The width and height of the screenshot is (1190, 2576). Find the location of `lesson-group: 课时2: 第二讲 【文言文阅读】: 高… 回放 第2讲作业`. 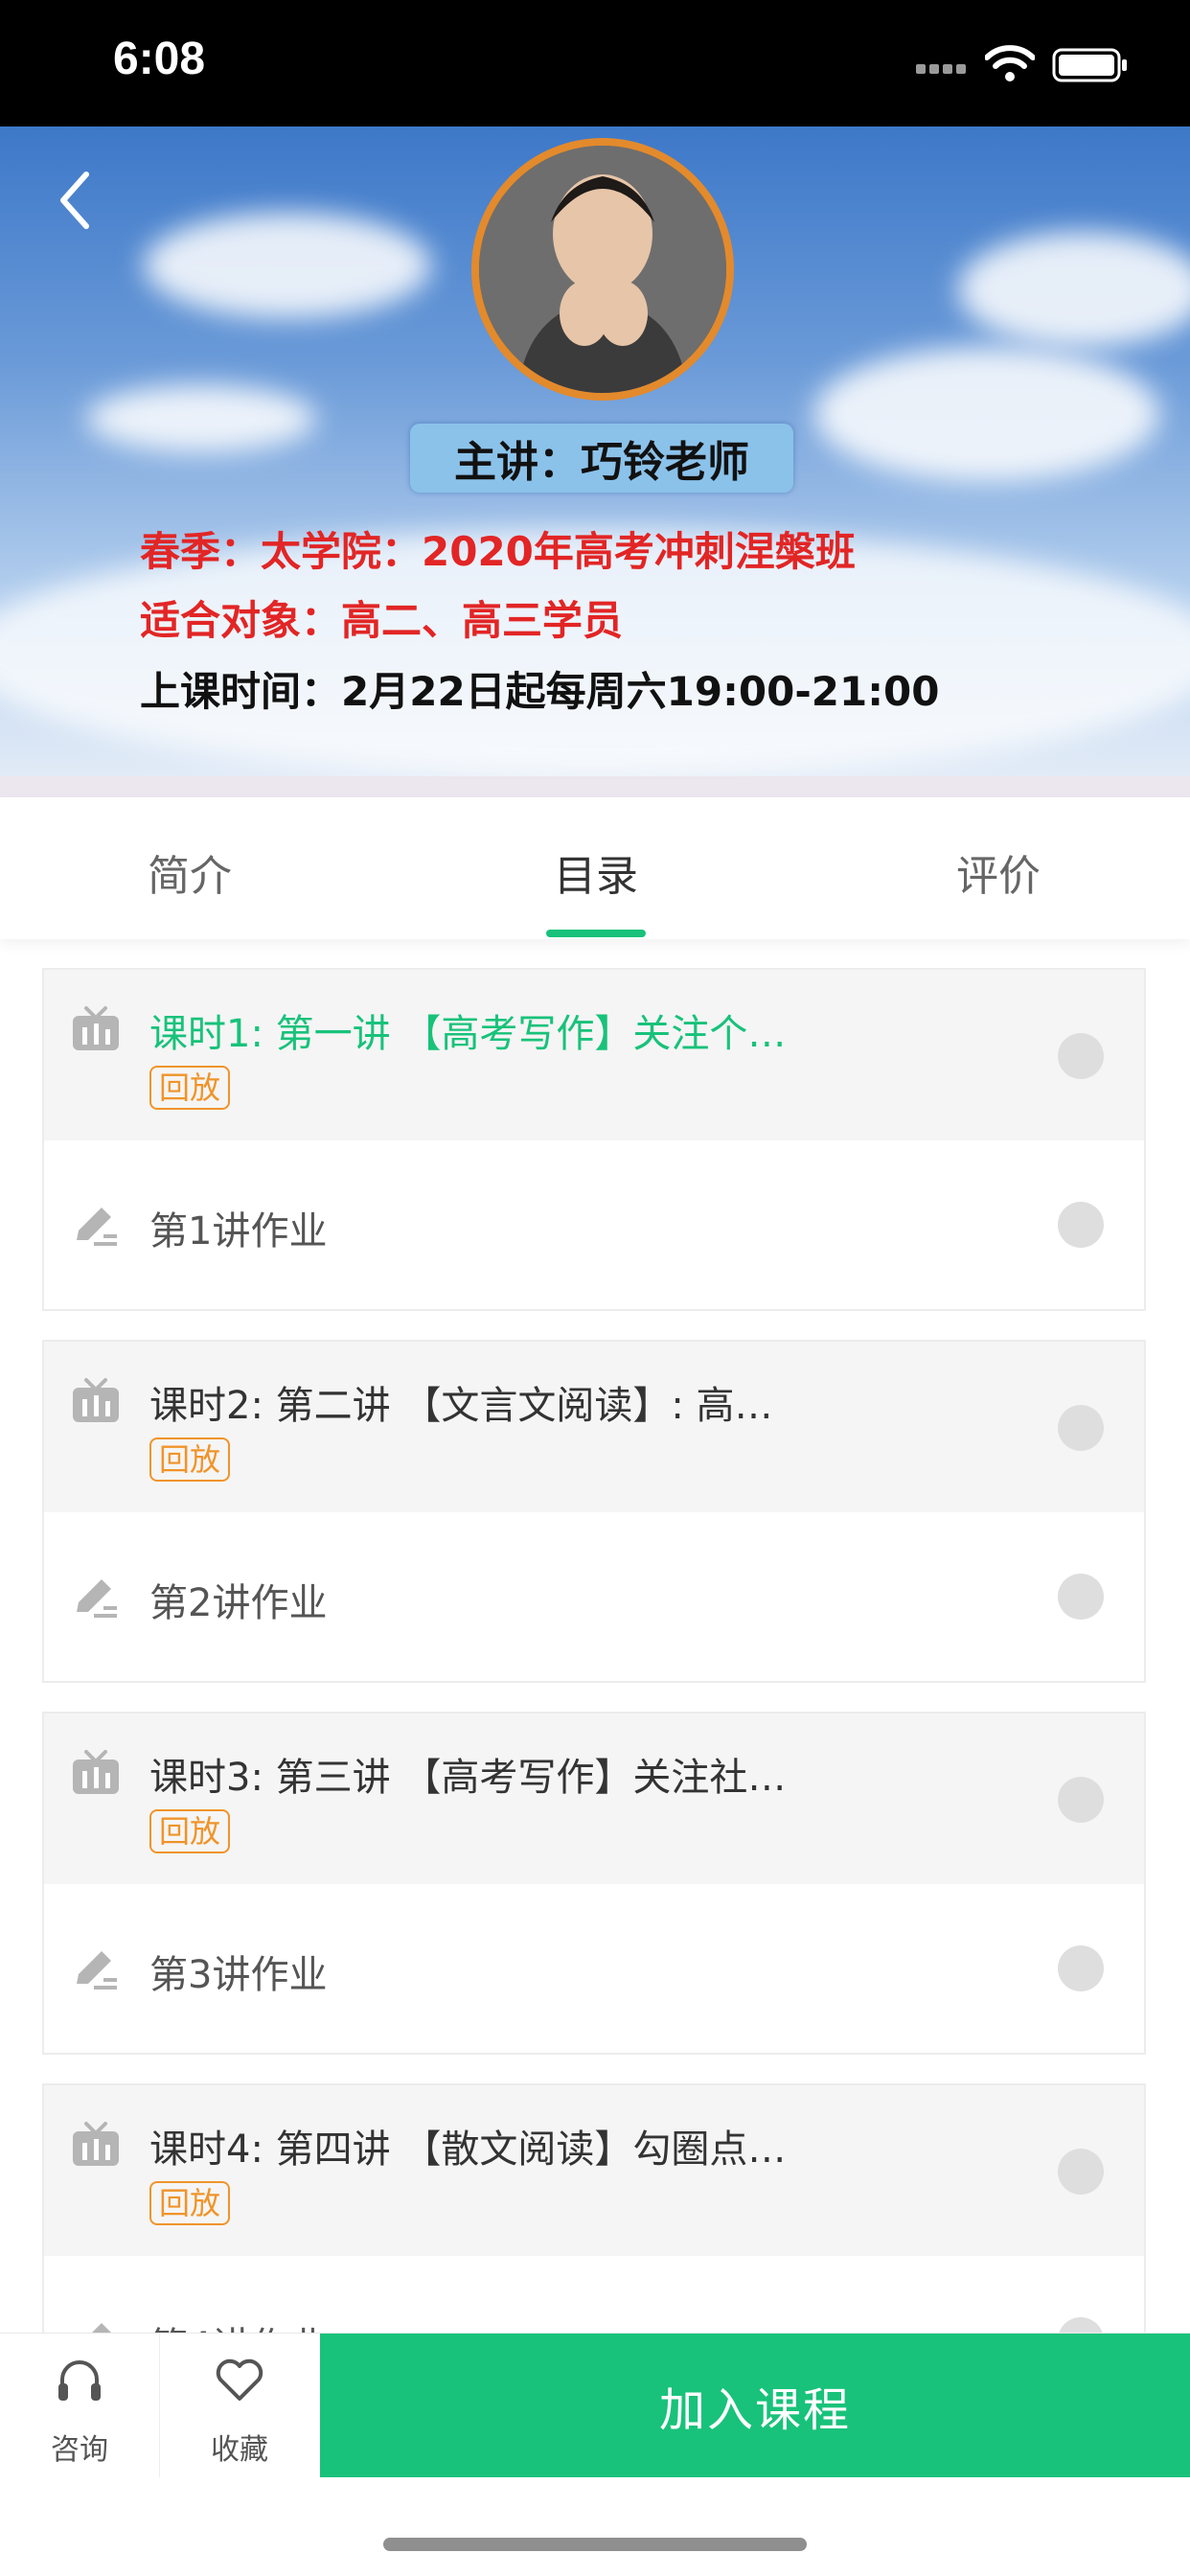

lesson-group: 课时2: 第二讲 【文言文阅读】: 高… 回放 第2讲作业 is located at coordinates (594, 1511).